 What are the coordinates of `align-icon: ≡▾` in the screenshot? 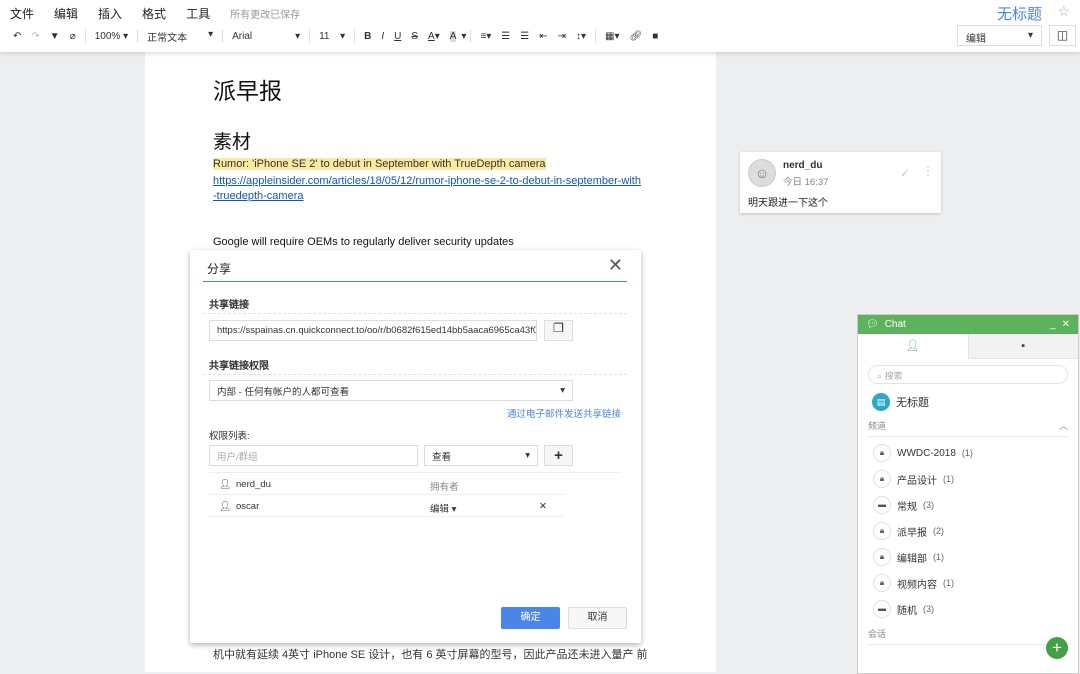 It's located at (485, 36).